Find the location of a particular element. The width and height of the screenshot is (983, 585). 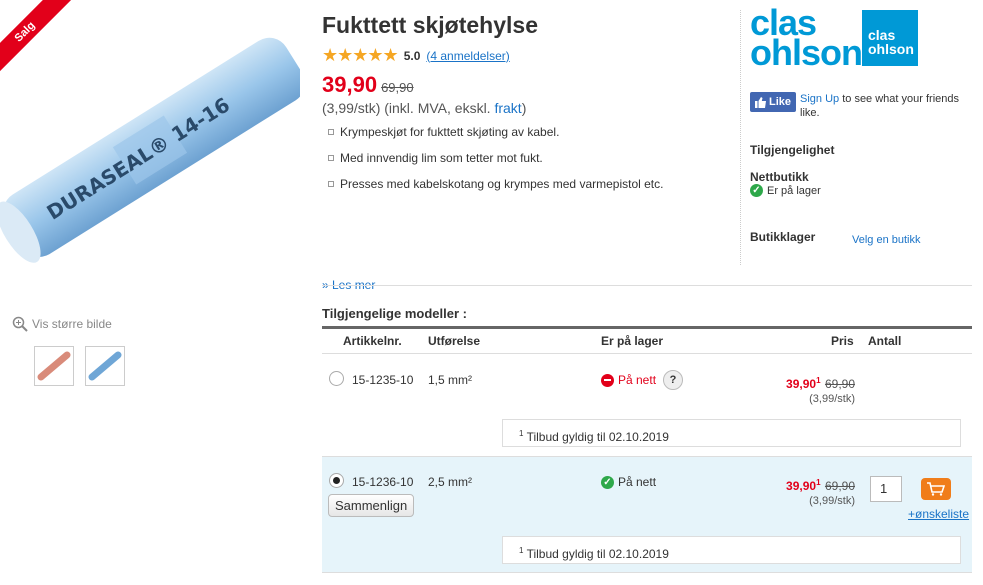

like-label: Like is located at coordinates (780, 102).